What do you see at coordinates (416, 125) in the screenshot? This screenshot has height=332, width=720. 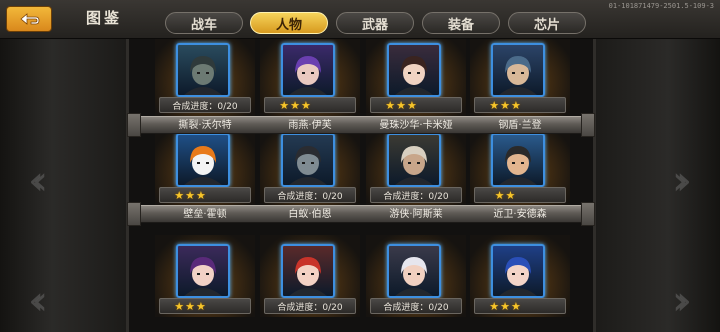 I see `character-name: 曼珠沙华·卡米娅` at bounding box center [416, 125].